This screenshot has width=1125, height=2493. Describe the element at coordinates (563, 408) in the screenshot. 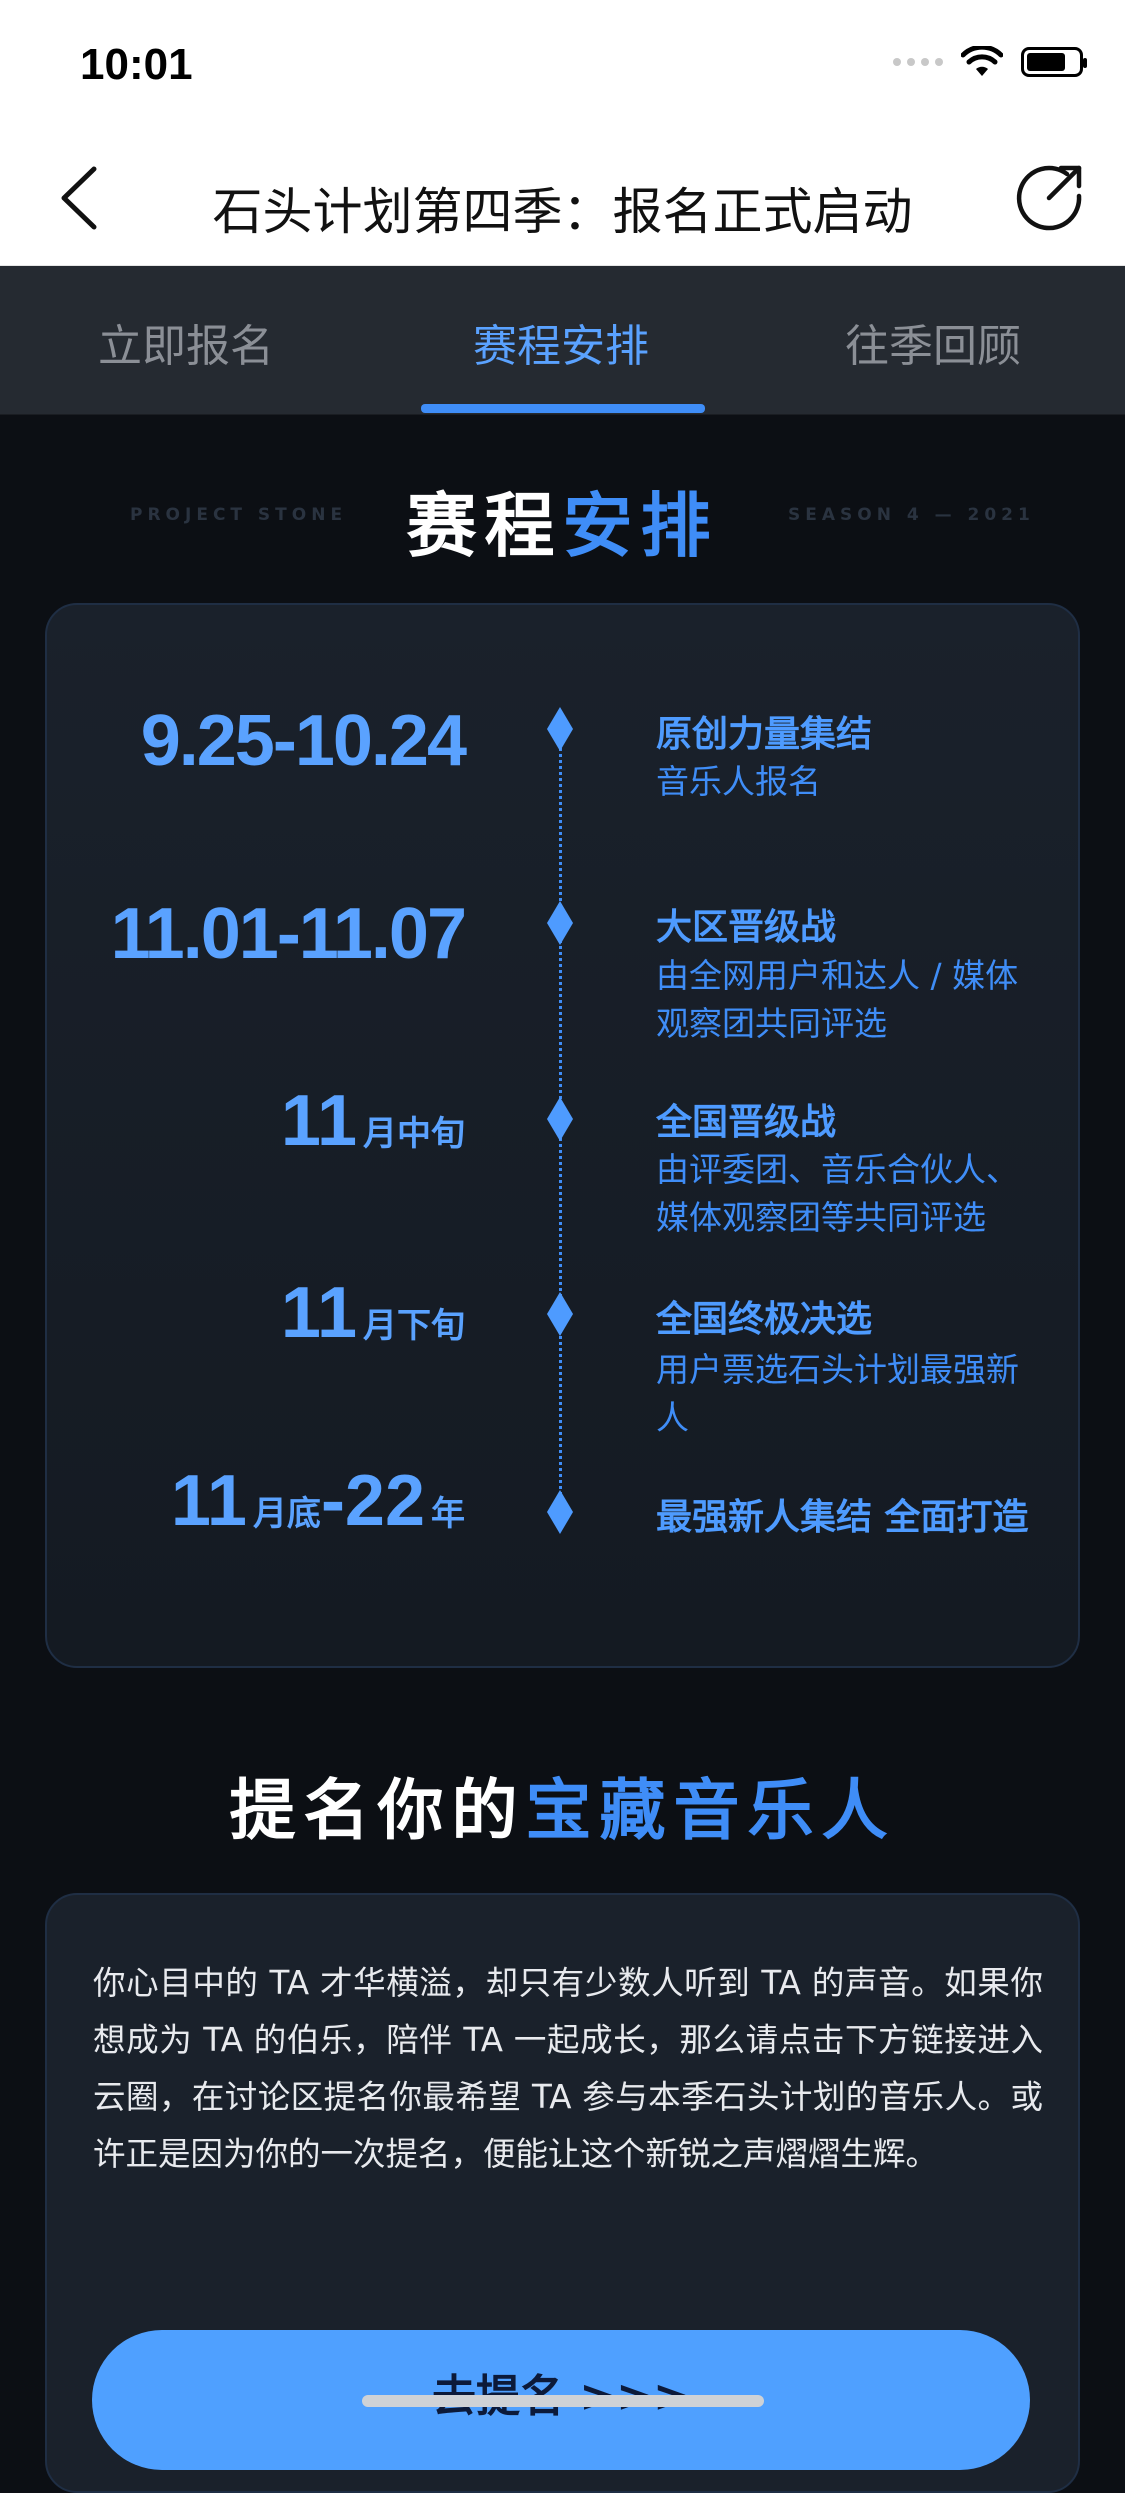

I see `active-tab-indicator` at that location.